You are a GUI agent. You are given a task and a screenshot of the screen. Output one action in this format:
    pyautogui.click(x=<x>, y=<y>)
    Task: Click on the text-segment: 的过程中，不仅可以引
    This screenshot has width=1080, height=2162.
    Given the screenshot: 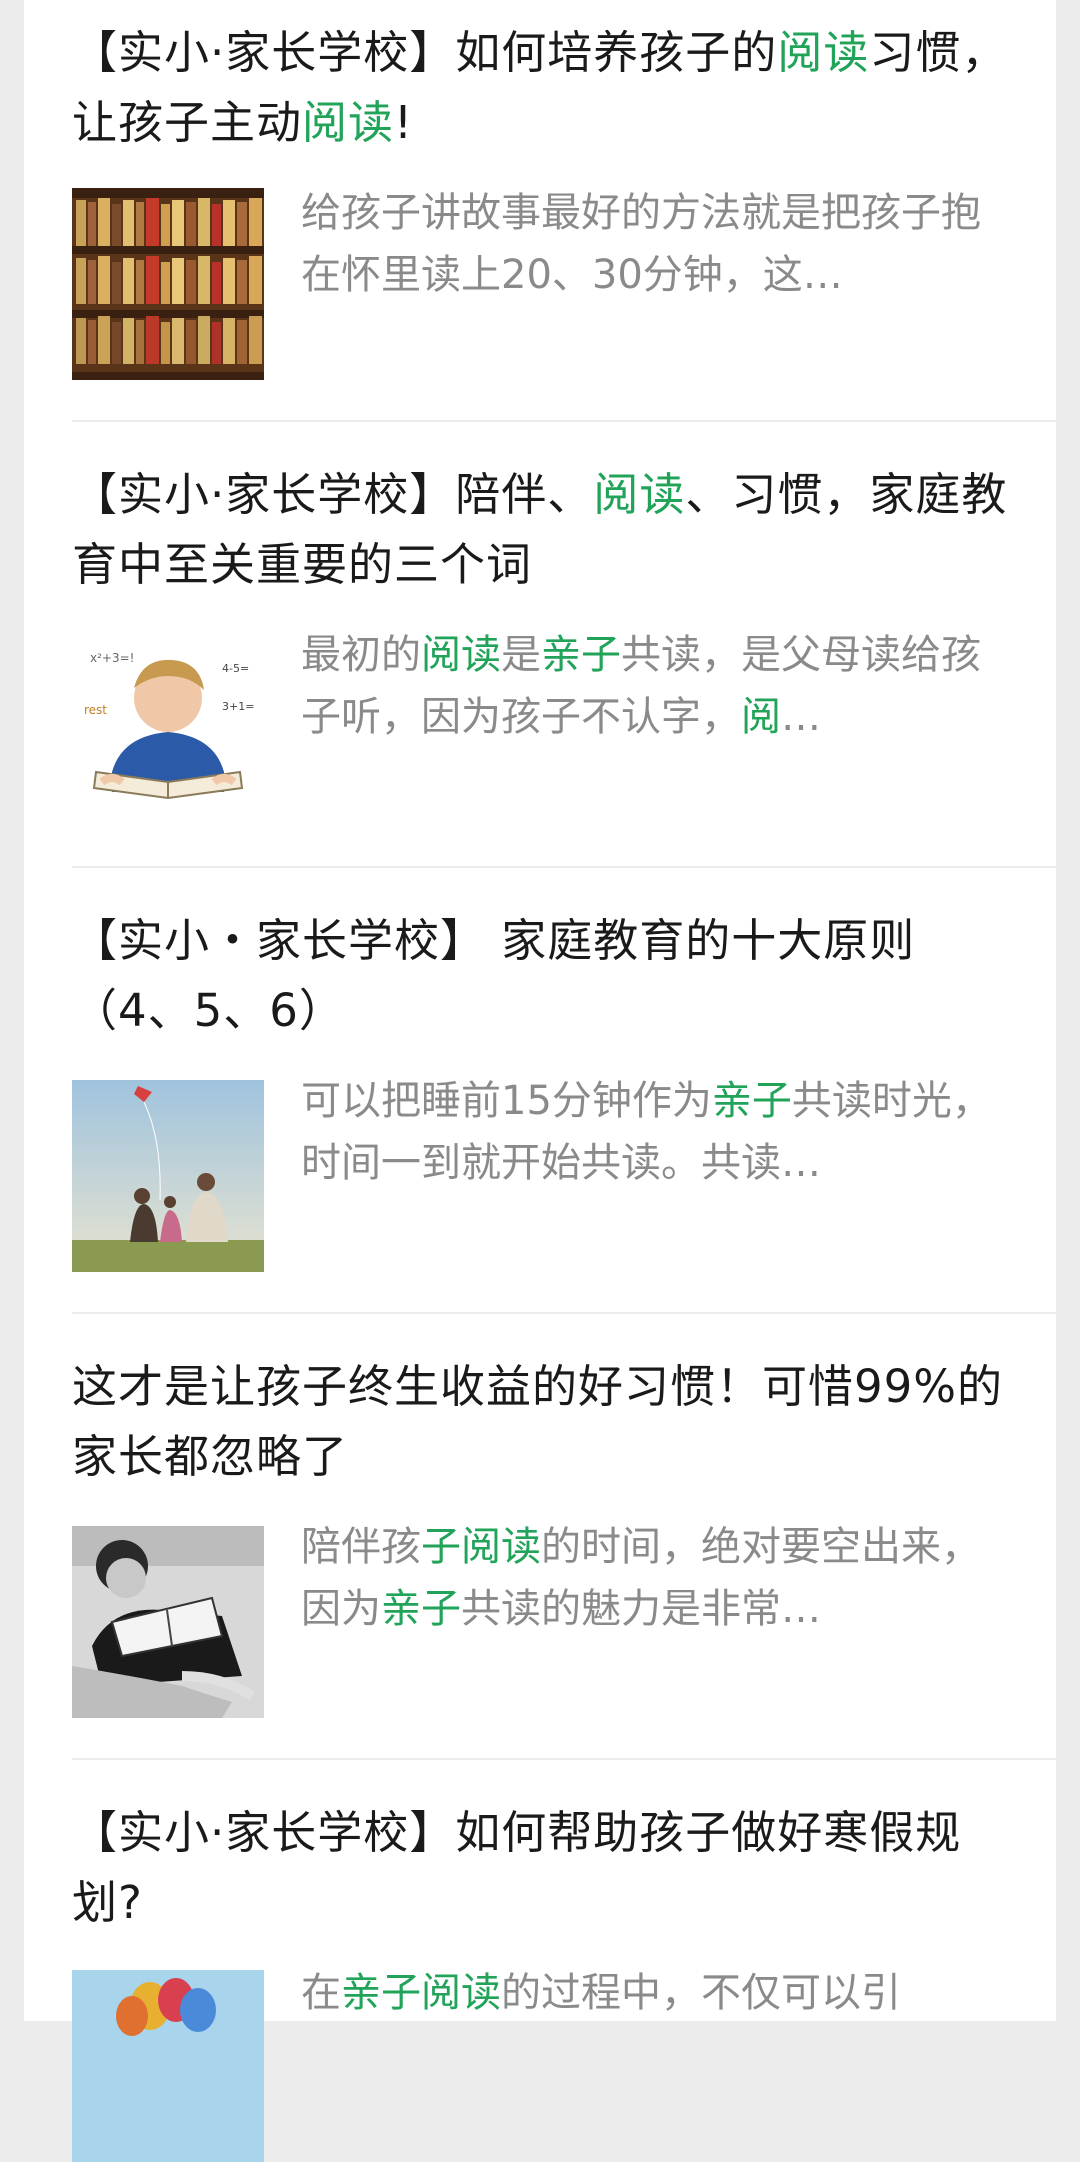 What is the action you would take?
    pyautogui.click(x=701, y=1993)
    